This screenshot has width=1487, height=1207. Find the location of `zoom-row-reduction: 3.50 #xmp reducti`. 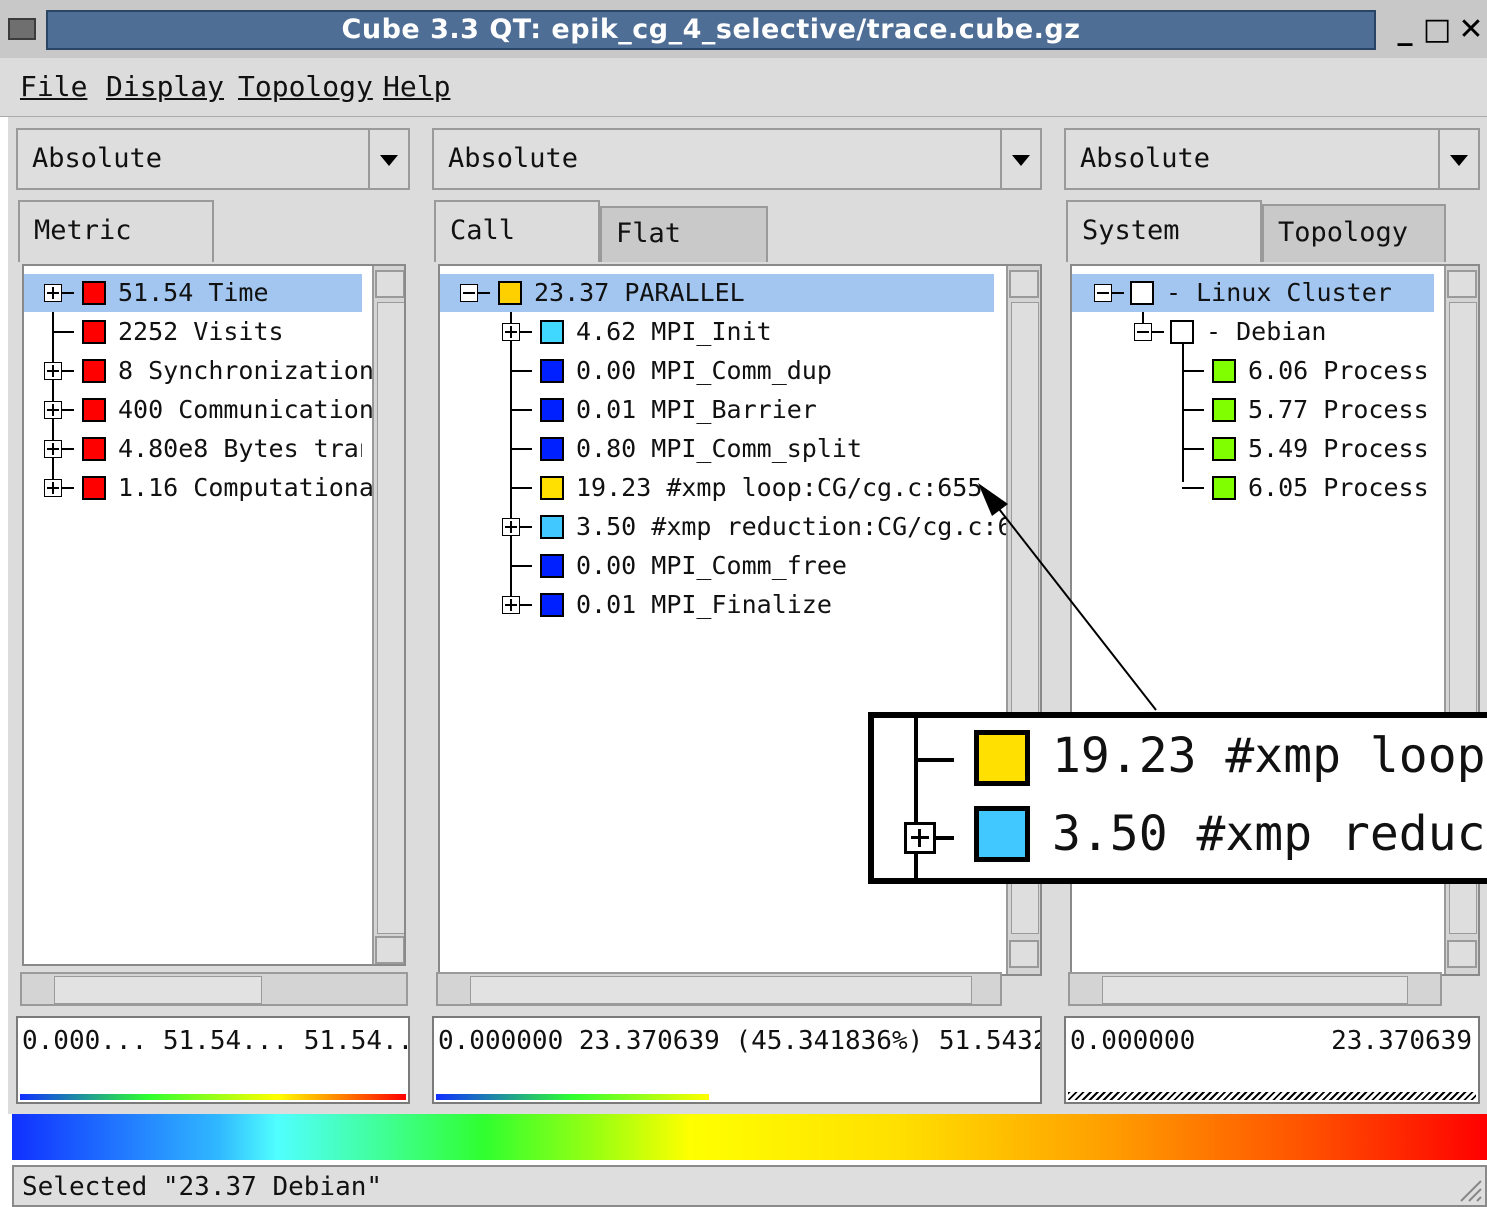

zoom-row-reduction: 3.50 #xmp reducti is located at coordinates (1269, 834).